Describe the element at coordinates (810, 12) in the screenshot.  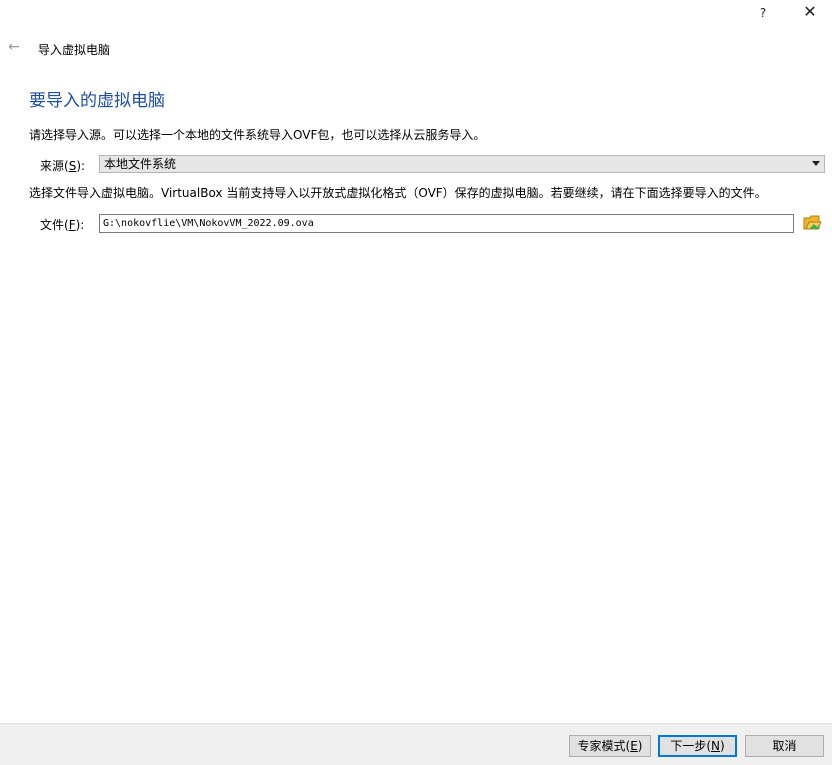
I see `close-button: ✕` at that location.